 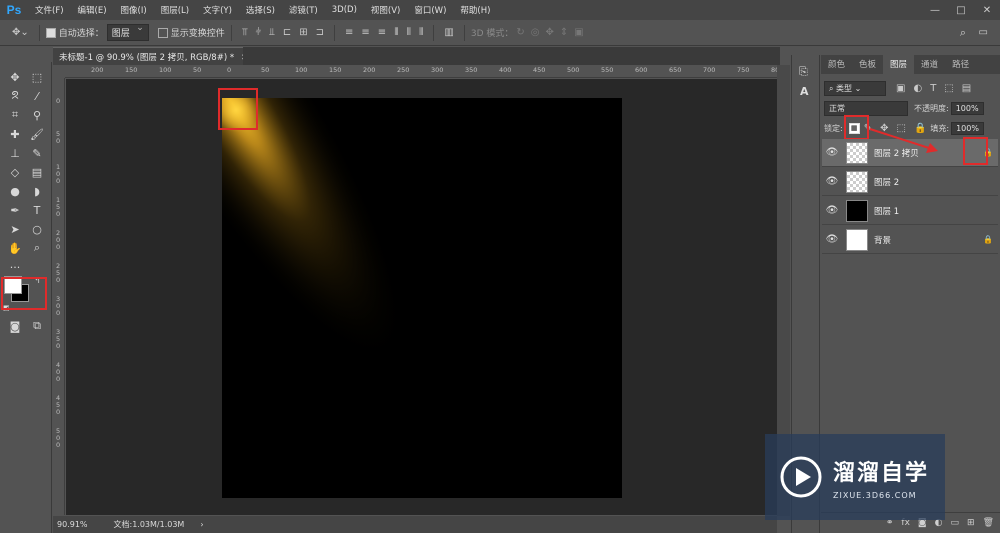 I want to click on align-hcenter-icon: ⊞, so click(x=303, y=32).